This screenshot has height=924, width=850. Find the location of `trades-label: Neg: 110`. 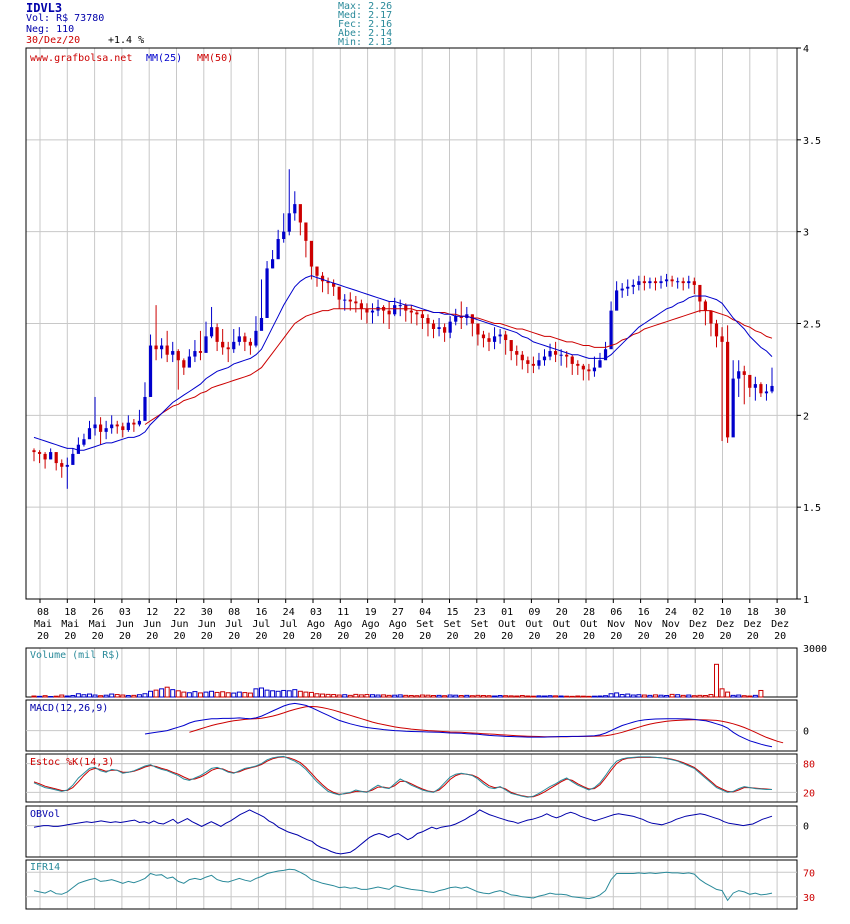

trades-label: Neg: 110 is located at coordinates (50, 29).